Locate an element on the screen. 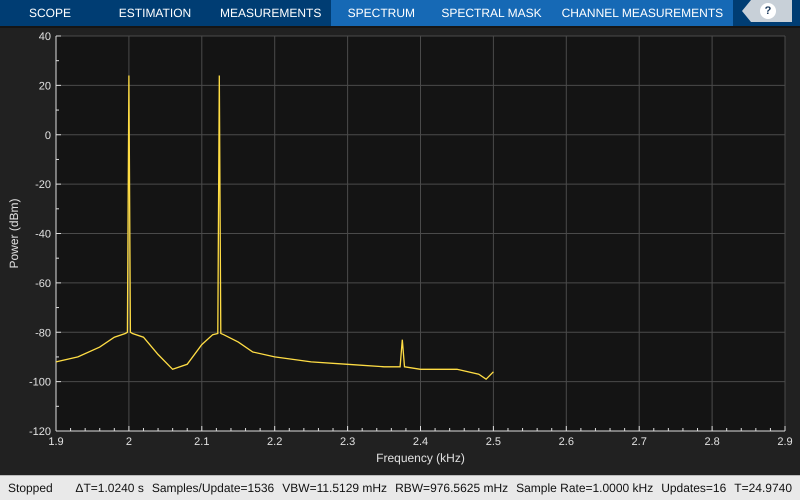 This screenshot has width=800, height=500. x-tick-label: 2.6 is located at coordinates (566, 442).